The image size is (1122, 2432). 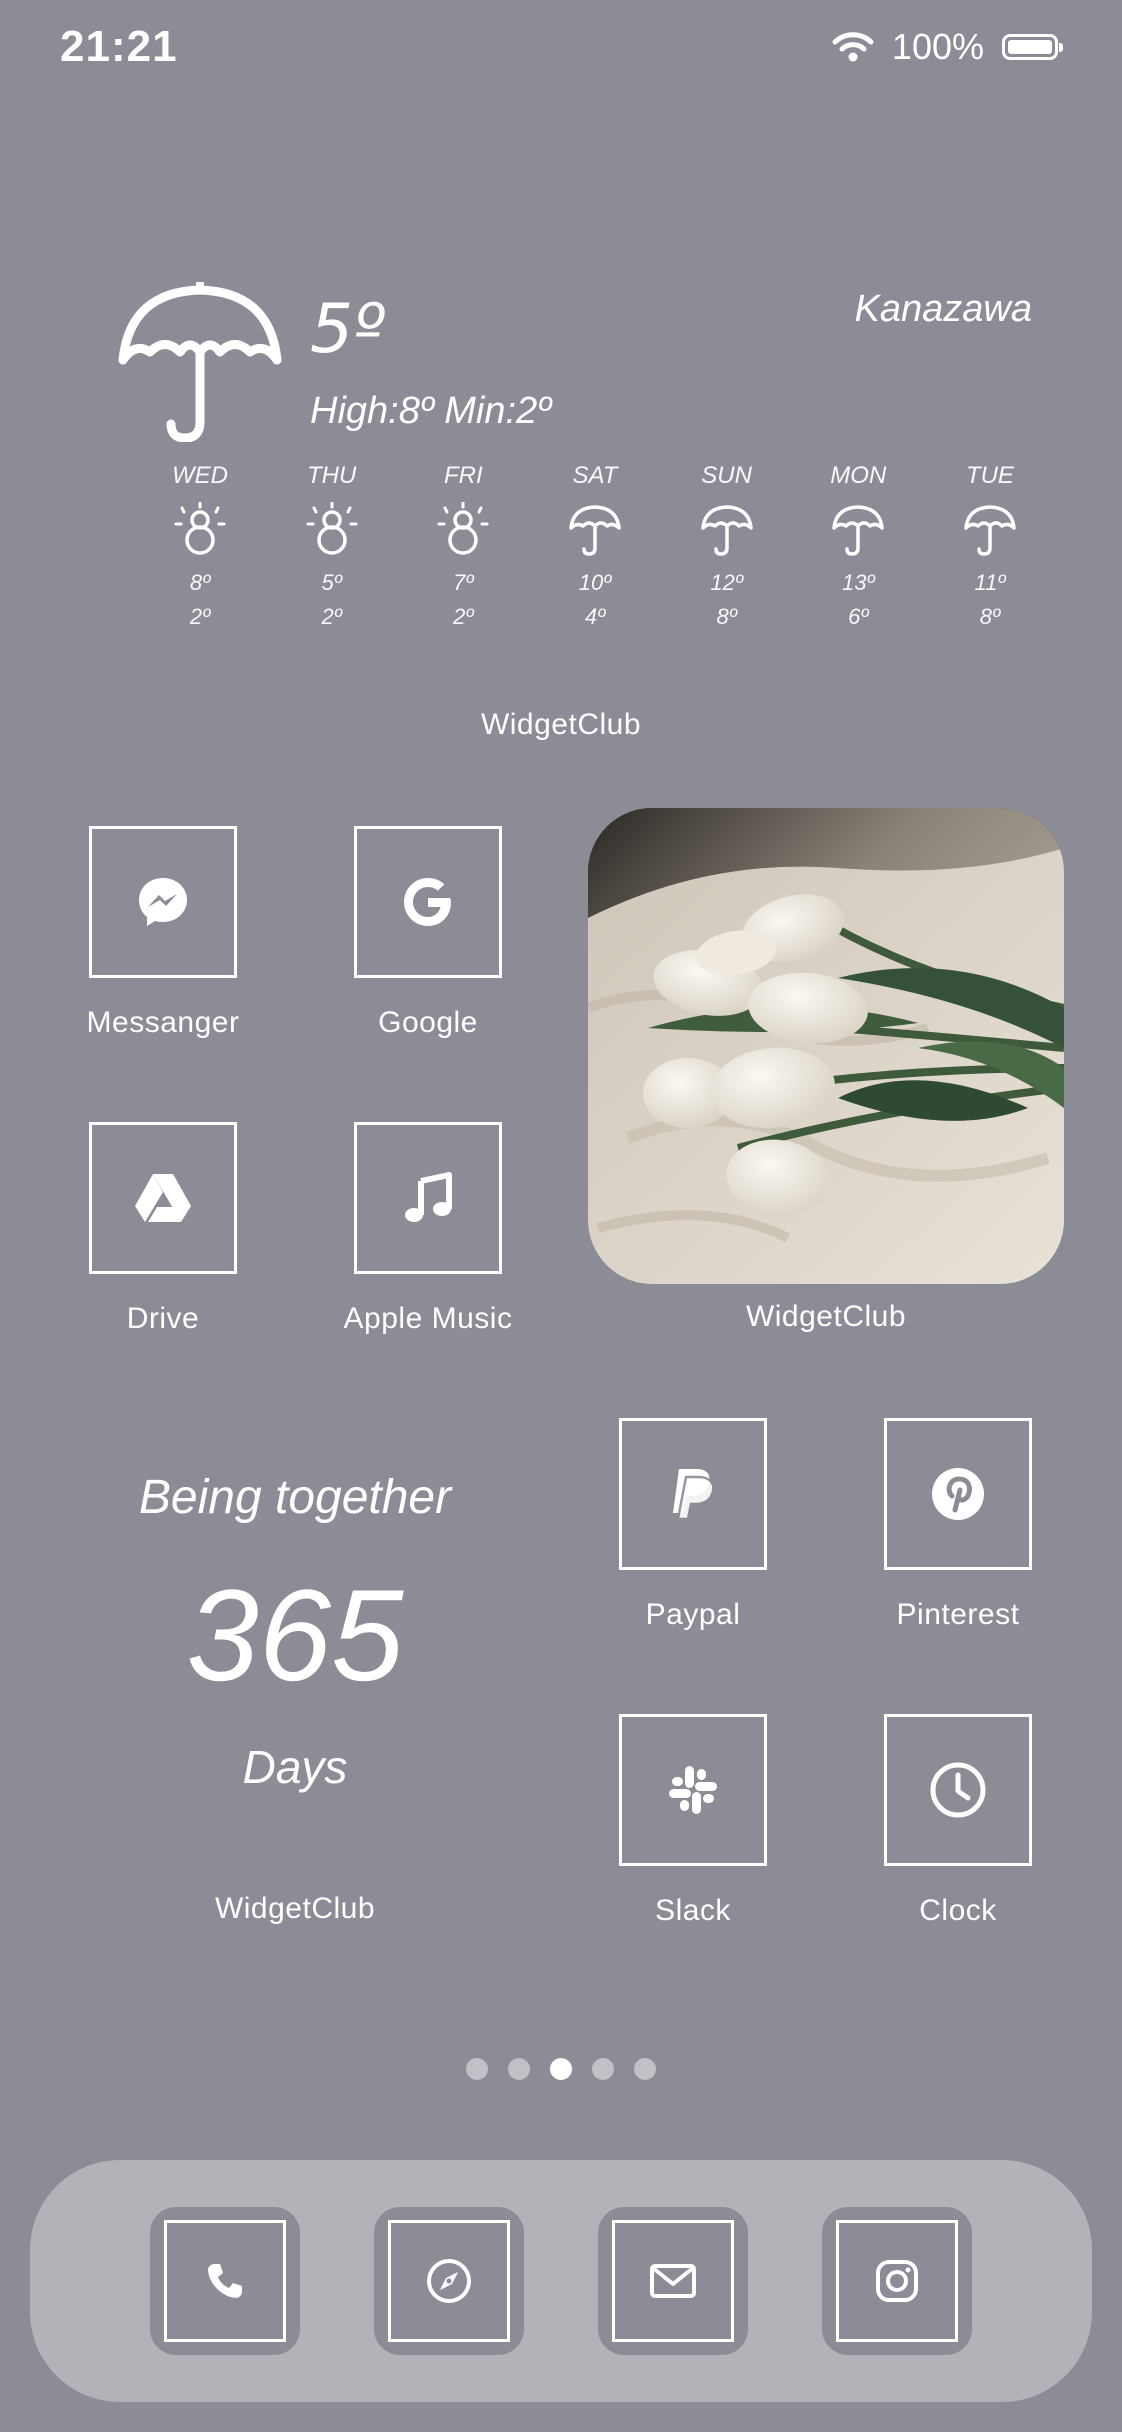 What do you see at coordinates (853, 47) in the screenshot?
I see `wifi-icon` at bounding box center [853, 47].